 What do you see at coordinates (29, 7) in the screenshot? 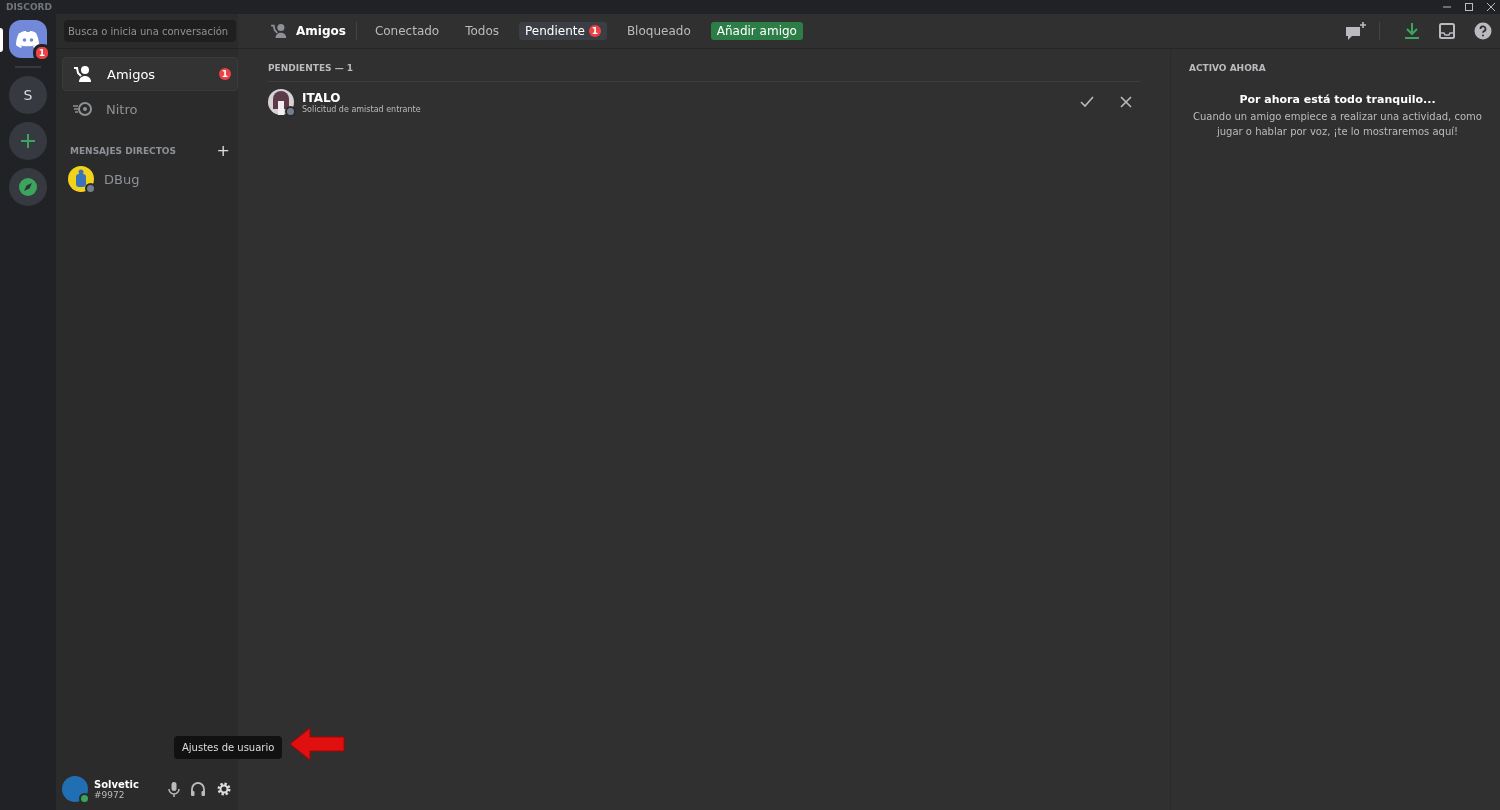
I see `window-title: DISCORD` at bounding box center [29, 7].